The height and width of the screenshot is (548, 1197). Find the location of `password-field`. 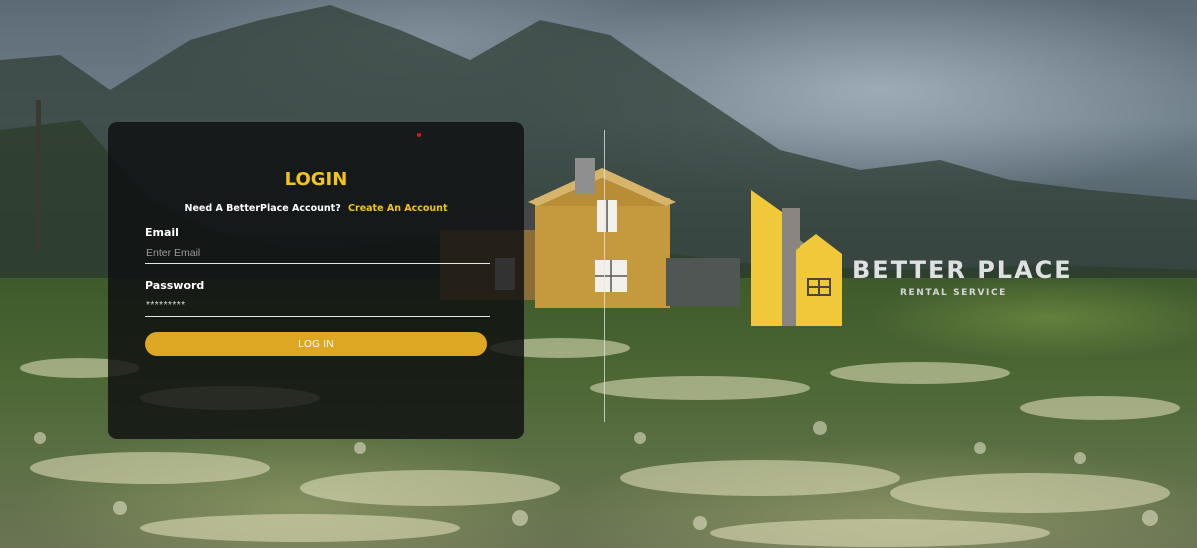

password-field is located at coordinates (317, 306).